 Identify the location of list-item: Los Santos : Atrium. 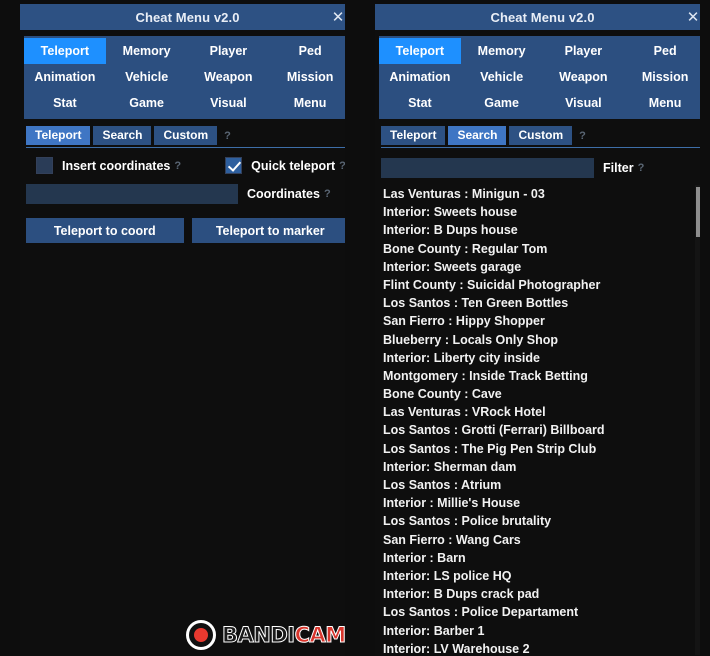
(540, 485).